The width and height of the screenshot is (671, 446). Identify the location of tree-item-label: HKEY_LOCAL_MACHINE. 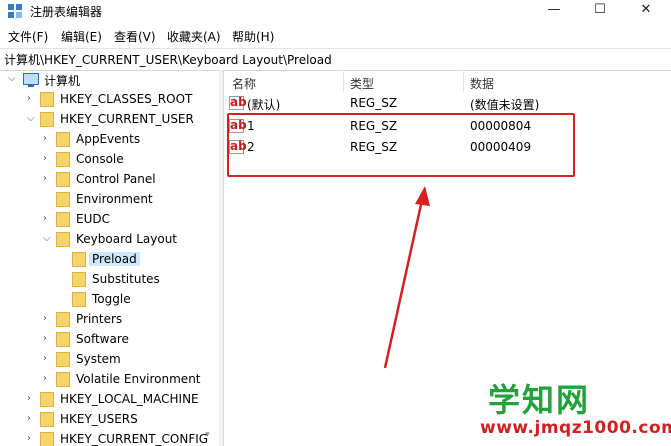
(129, 399).